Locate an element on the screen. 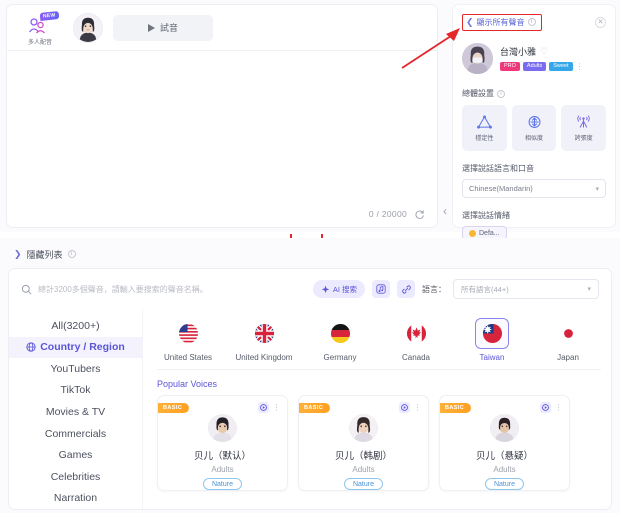 The image size is (620, 513). attribute-similarity: 相似度 is located at coordinates (534, 128).